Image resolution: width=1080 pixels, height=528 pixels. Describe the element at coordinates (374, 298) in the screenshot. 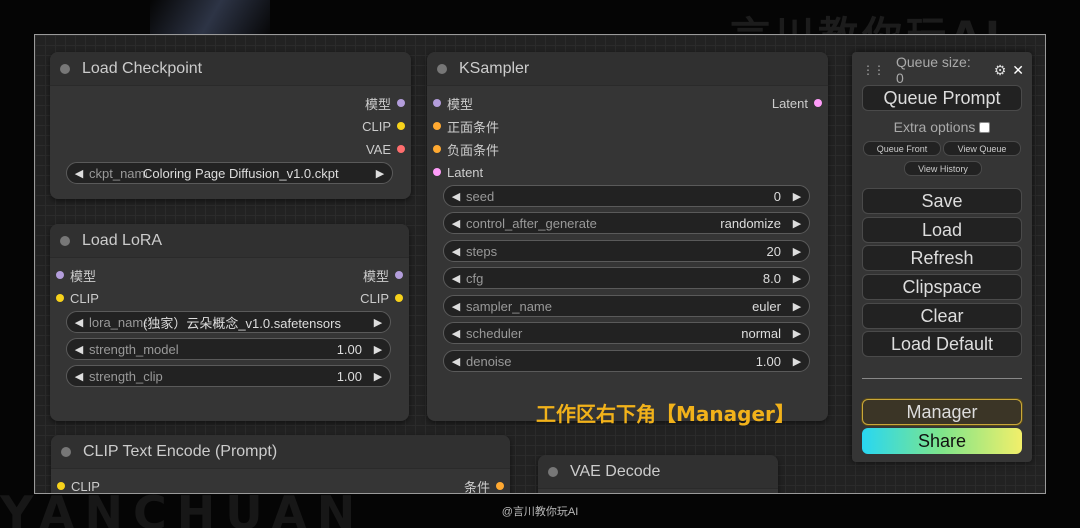

I see `slot-label: CLIP` at that location.